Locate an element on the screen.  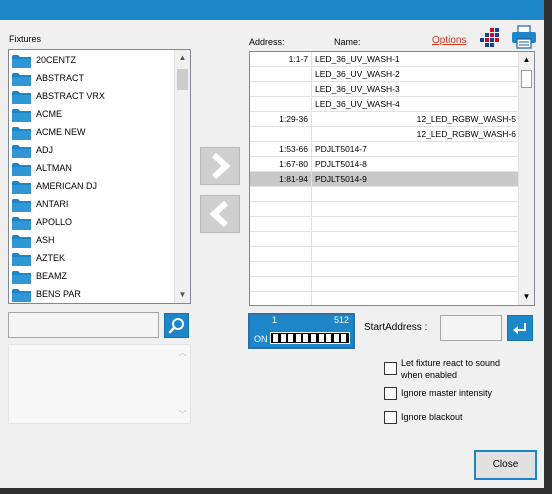
list-item: ACME NEW is located at coordinates (92, 133).